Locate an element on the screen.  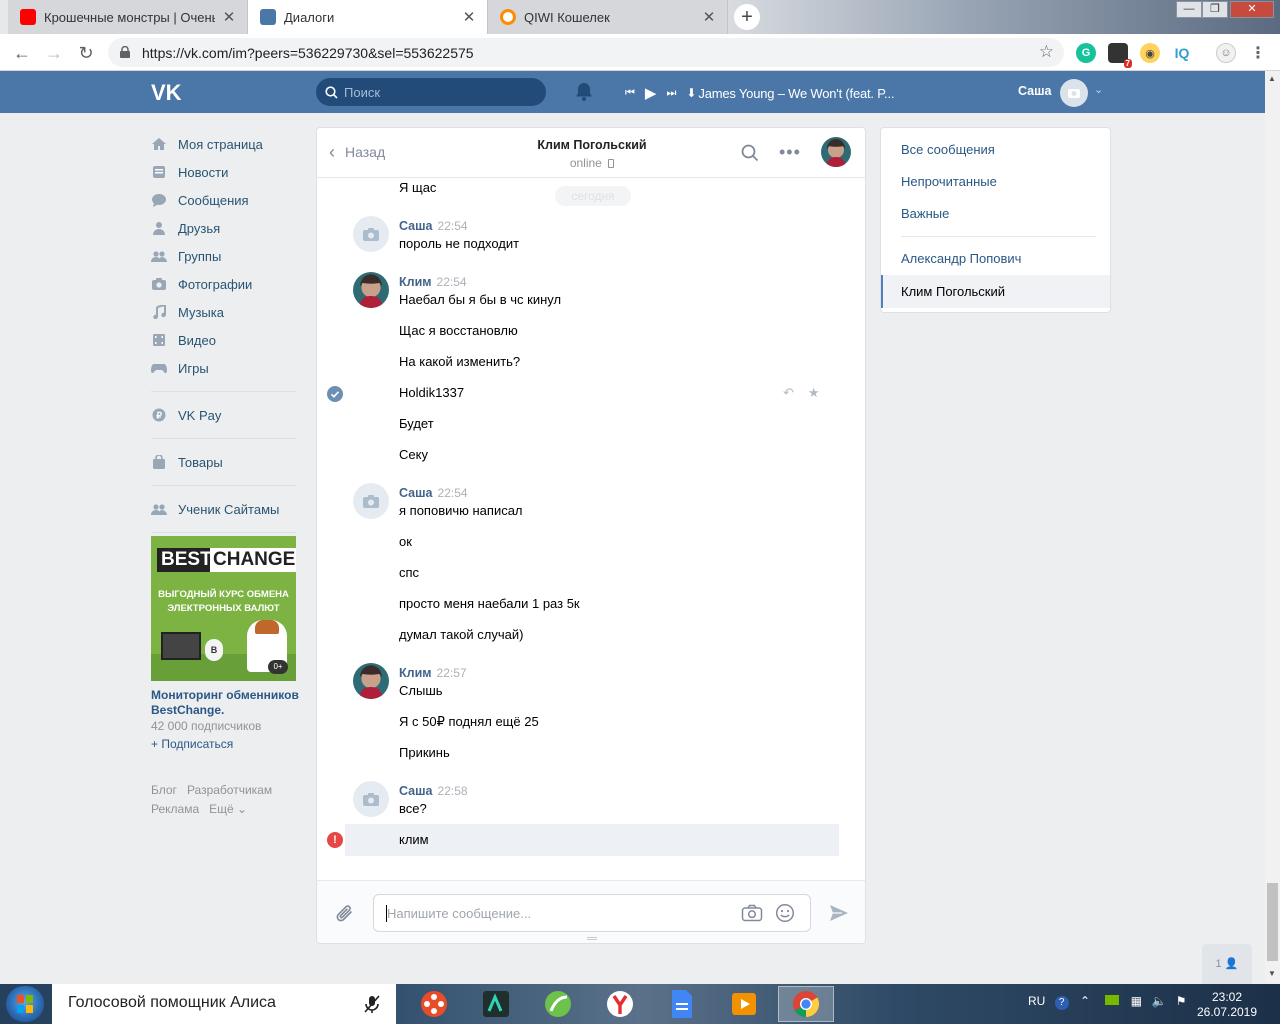
peer-avatar is located at coordinates (836, 152).